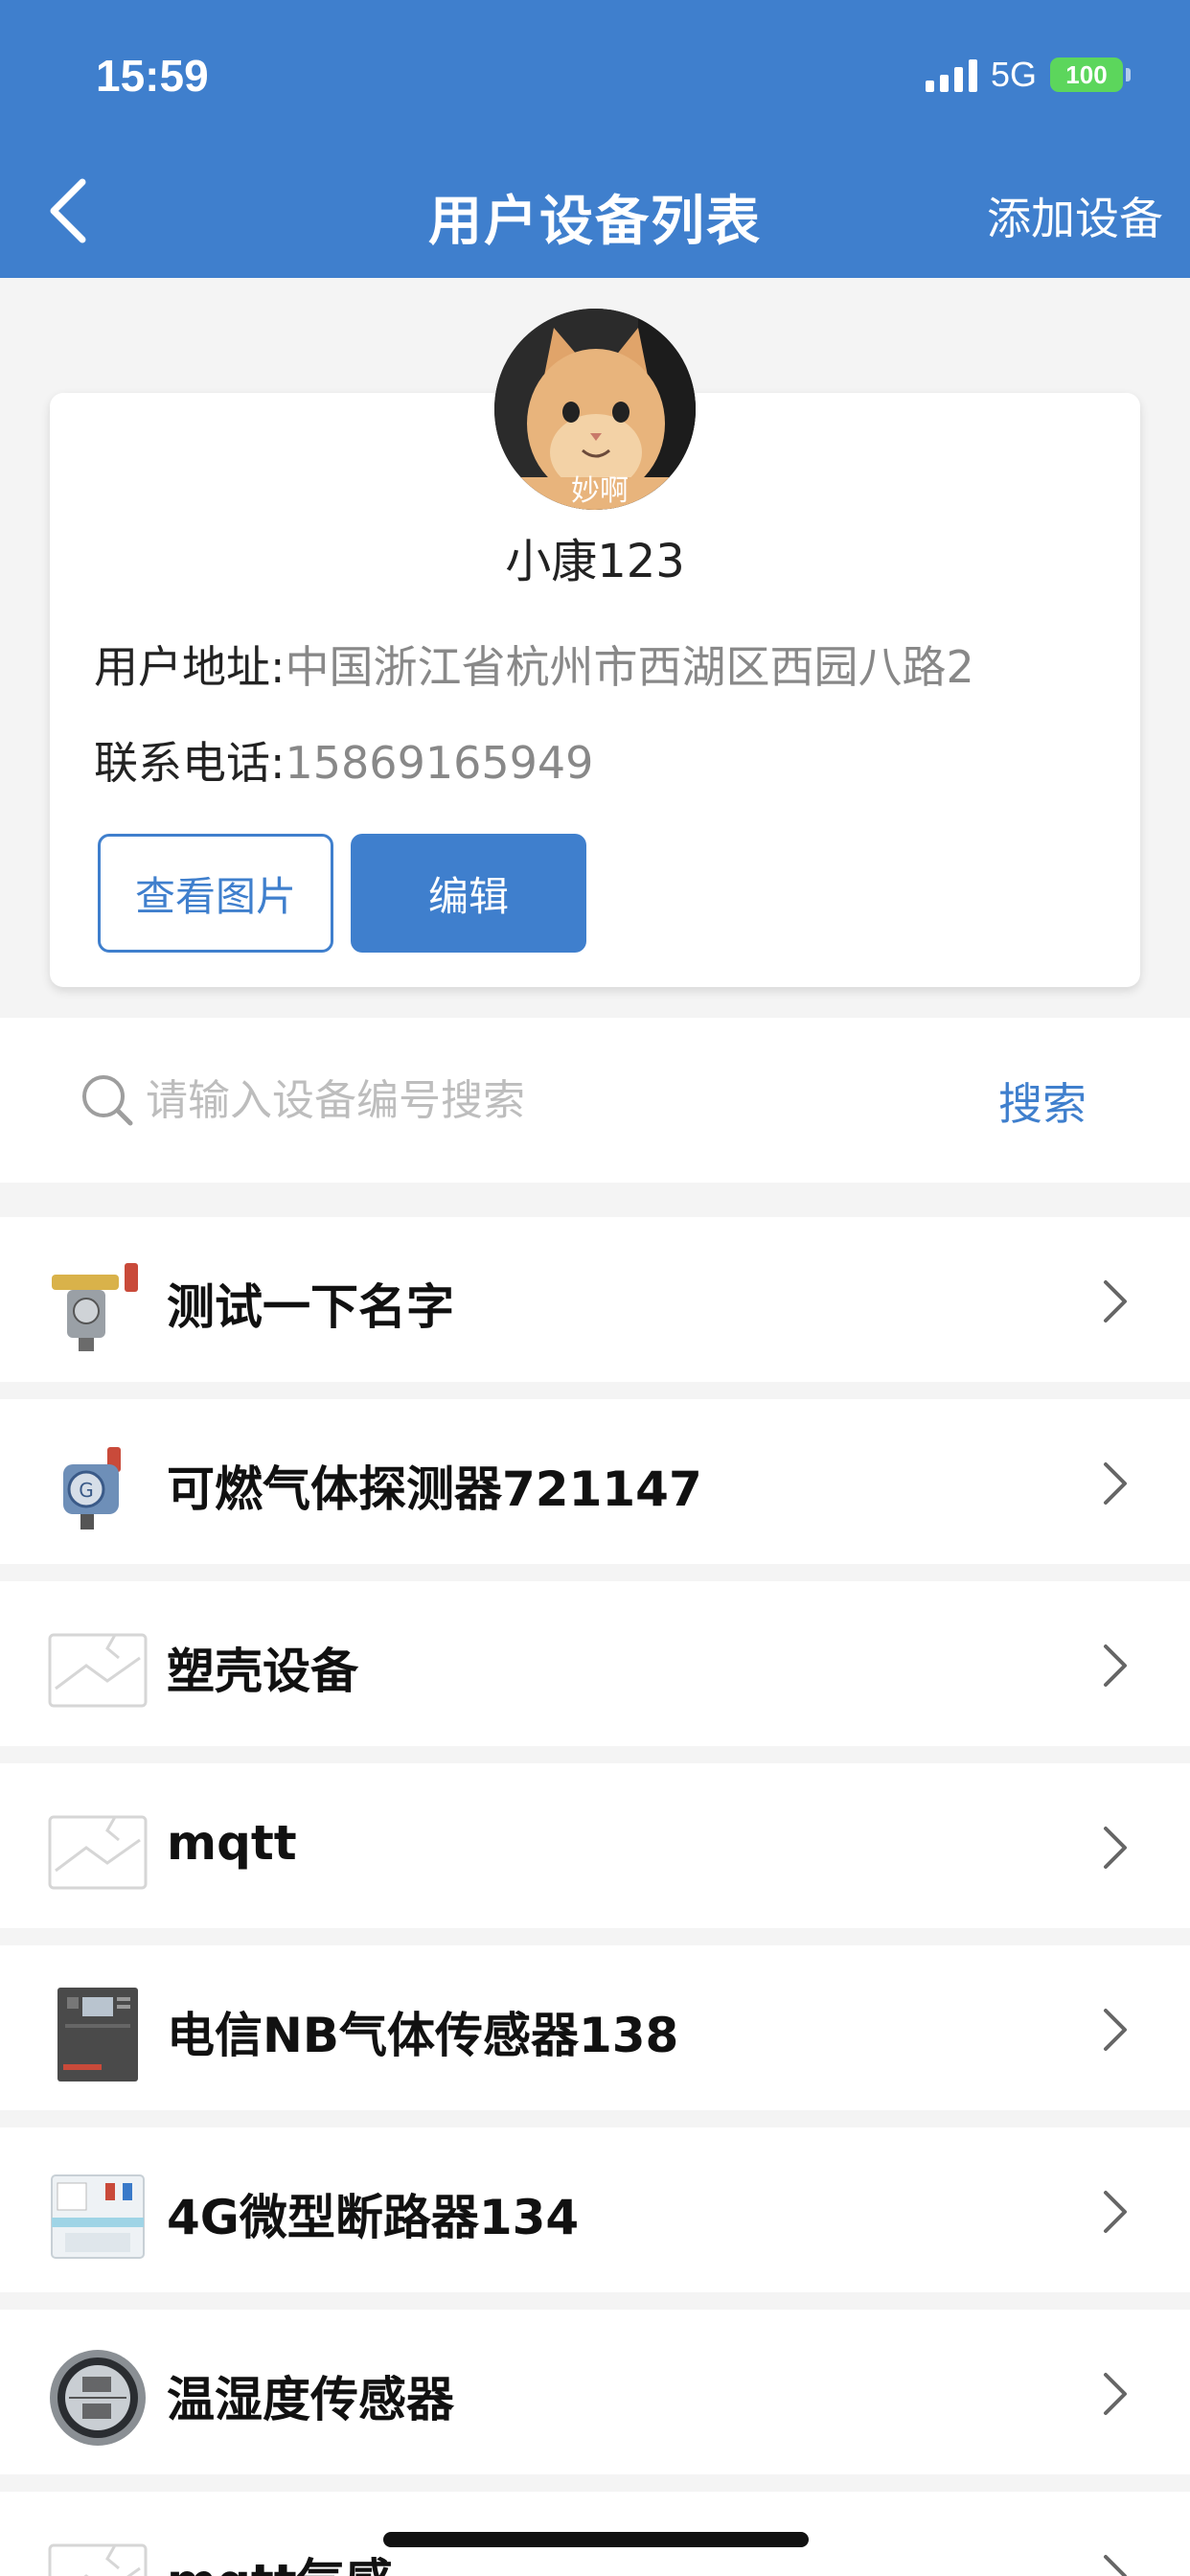 The height and width of the screenshot is (2576, 1190). What do you see at coordinates (1075, 216) in the screenshot?
I see `add-device-button: 添加设备` at bounding box center [1075, 216].